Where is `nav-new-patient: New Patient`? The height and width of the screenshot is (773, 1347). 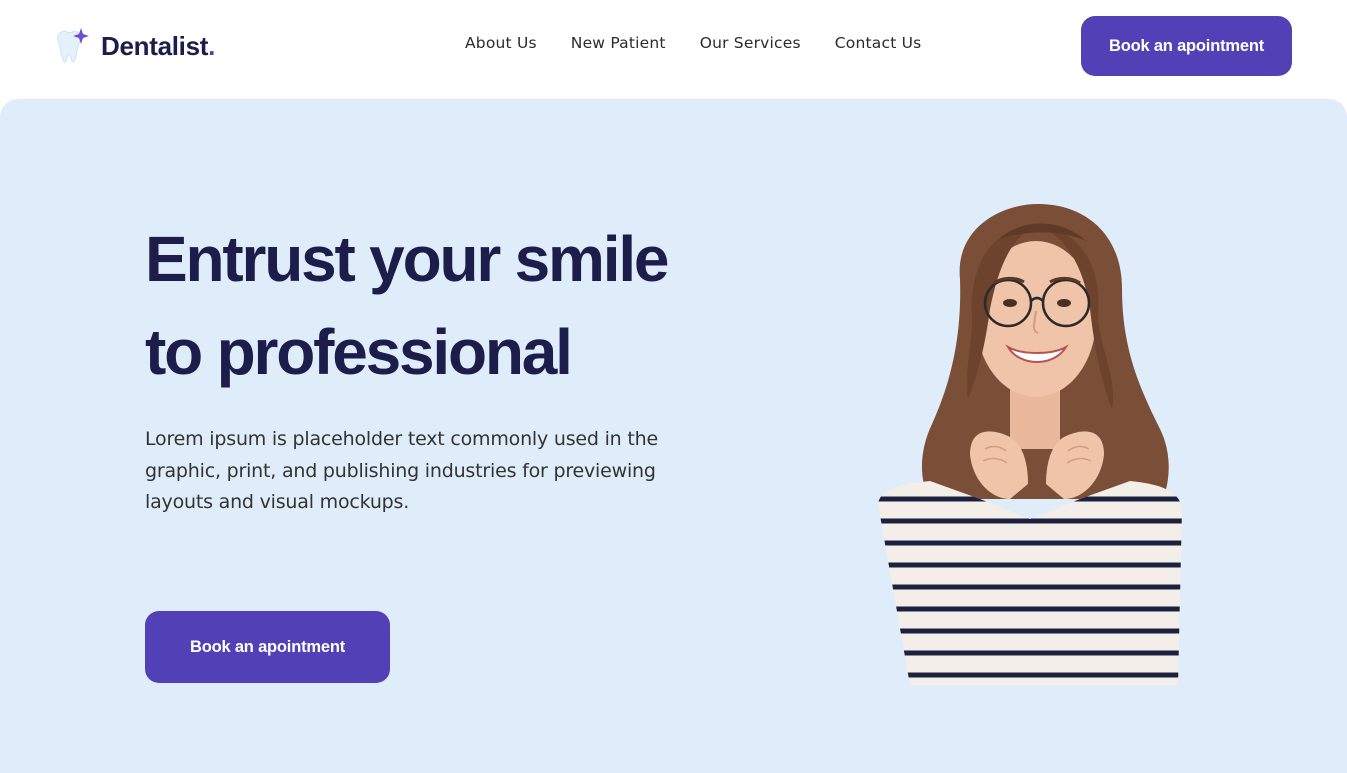
nav-new-patient: New Patient is located at coordinates (618, 43).